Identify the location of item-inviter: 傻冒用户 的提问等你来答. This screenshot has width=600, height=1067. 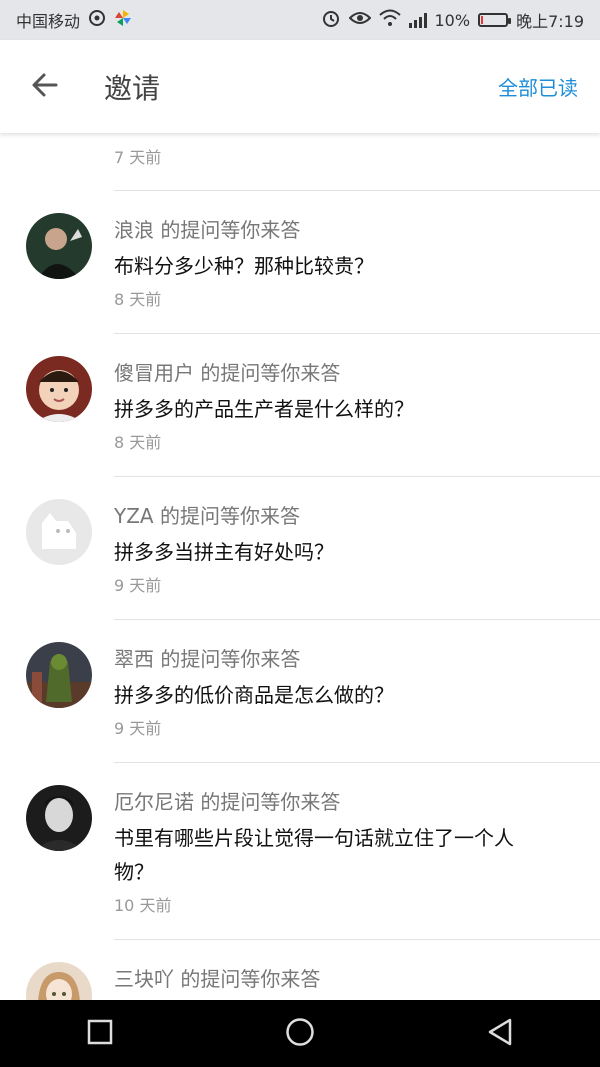
(227, 373).